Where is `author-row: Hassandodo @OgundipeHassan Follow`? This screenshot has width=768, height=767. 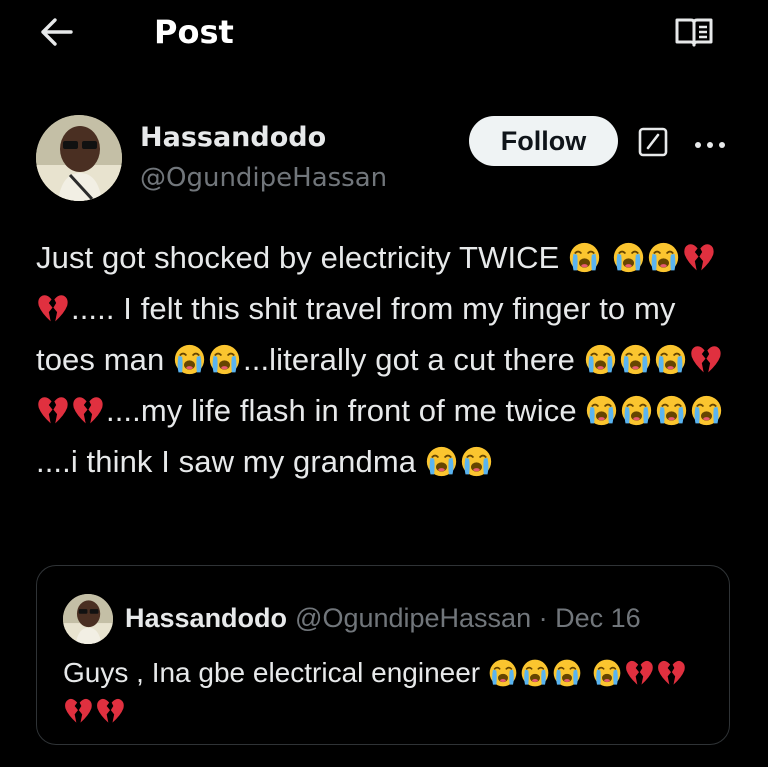 author-row: Hassandodo @OgundipeHassan Follow is located at coordinates (384, 155).